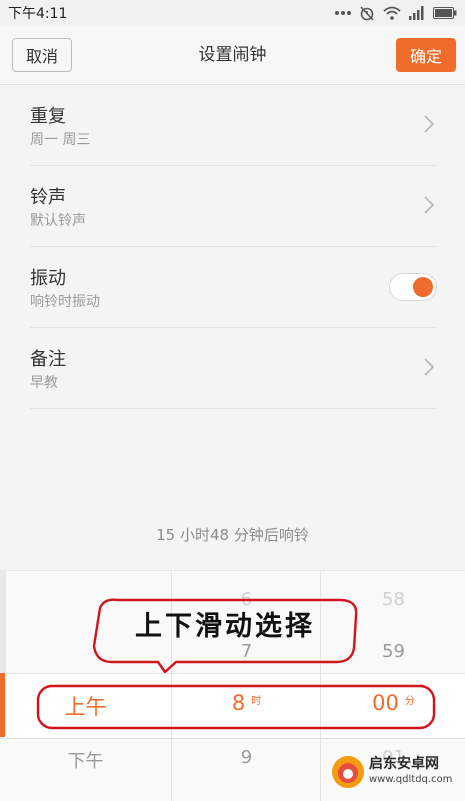  I want to click on minute-prev2: 58, so click(393, 599).